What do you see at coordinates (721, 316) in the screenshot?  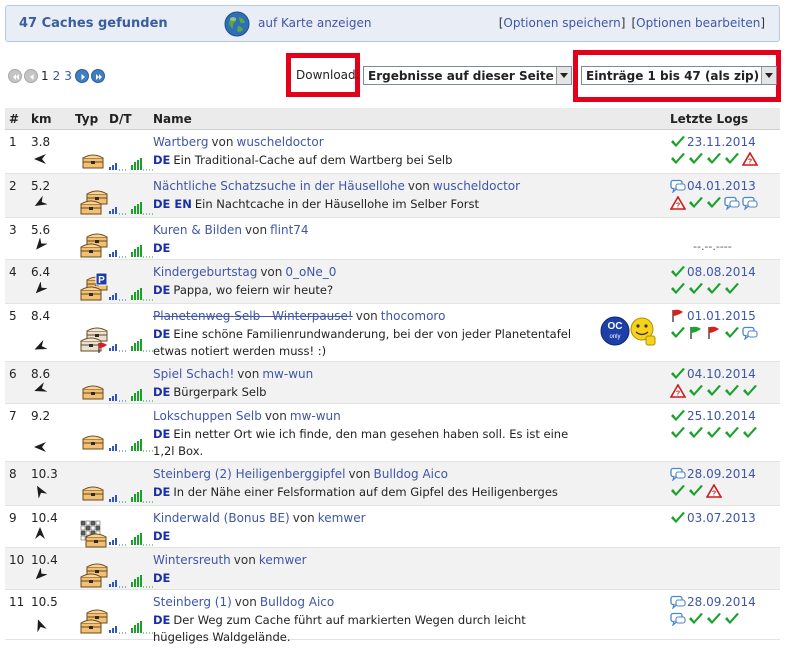 I see `last-log-date-link: 01.01.2015` at bounding box center [721, 316].